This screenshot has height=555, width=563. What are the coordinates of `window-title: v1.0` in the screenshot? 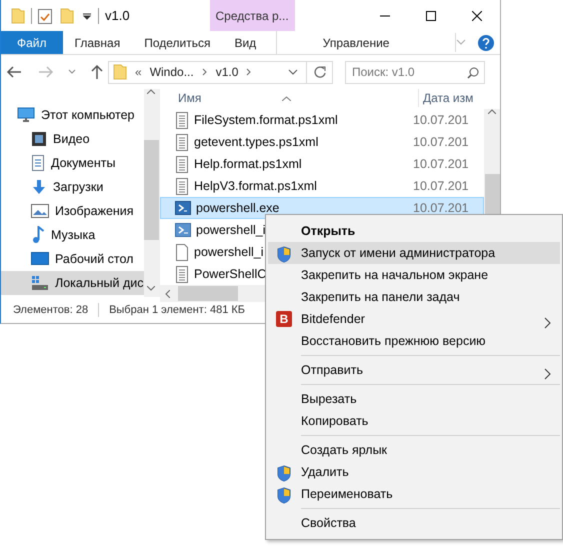 It's located at (117, 15).